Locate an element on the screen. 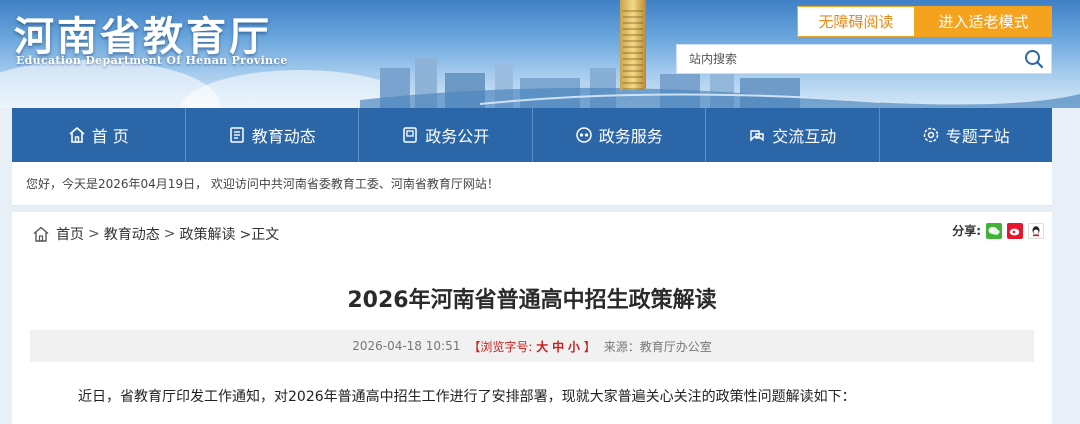 This screenshot has width=1080, height=424. breadcrumb-policy-link: 政策解读 is located at coordinates (207, 234).